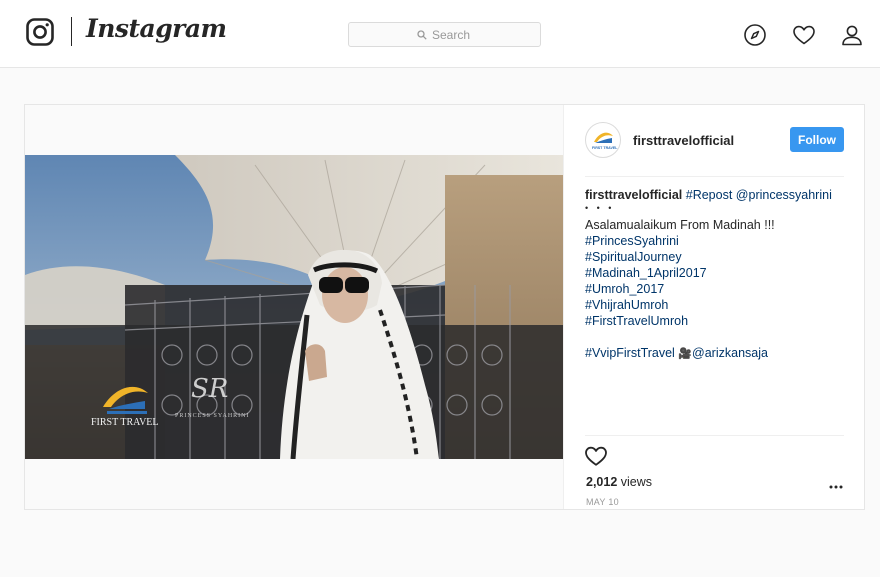 This screenshot has width=880, height=577. Describe the element at coordinates (452, 34) in the screenshot. I see `search-input` at that location.